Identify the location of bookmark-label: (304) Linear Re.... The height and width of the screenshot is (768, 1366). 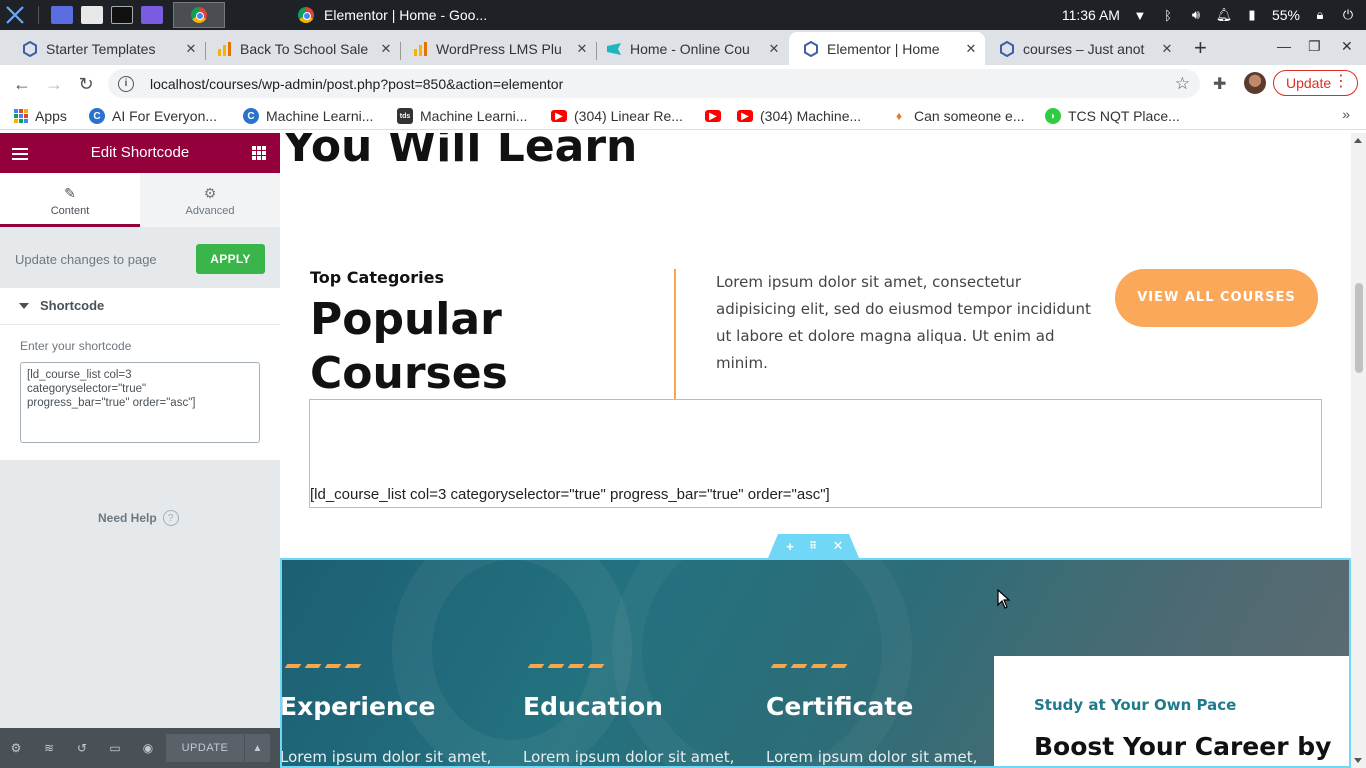
(628, 116).